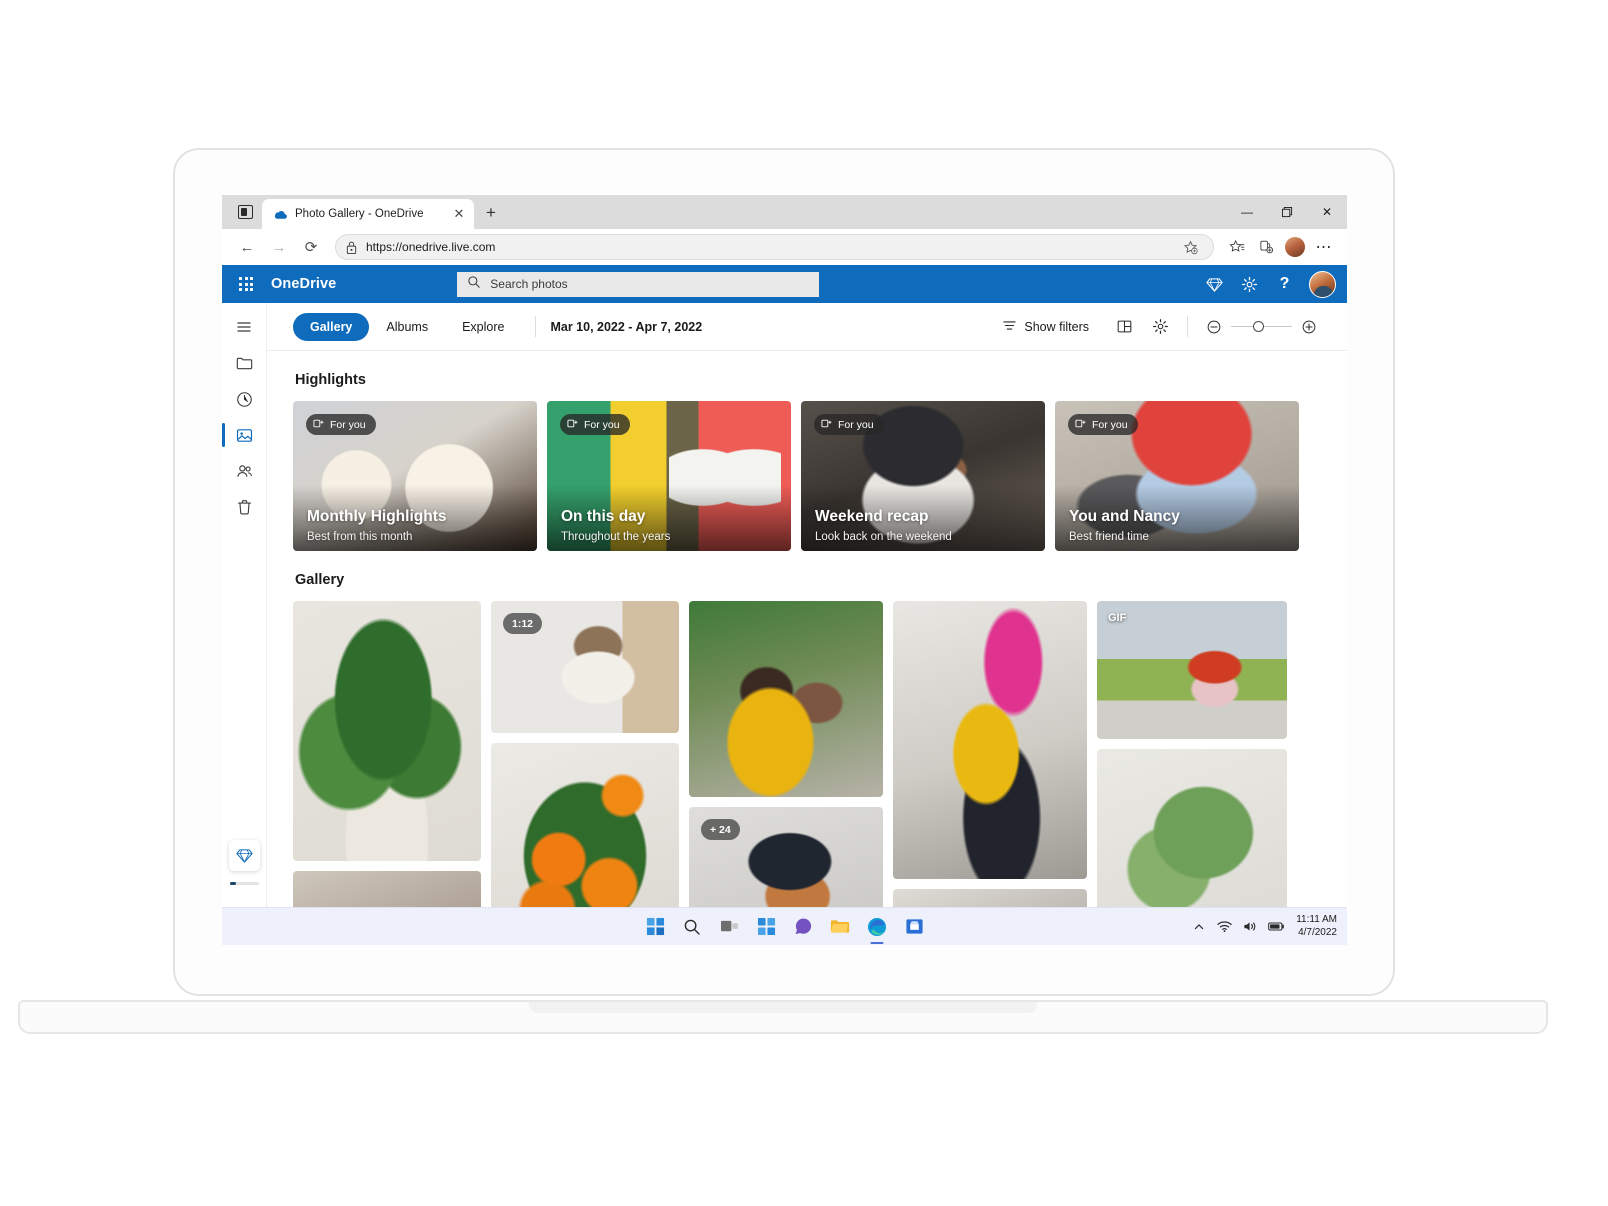  Describe the element at coordinates (483, 327) in the screenshot. I see `tab-explore: Explore` at that location.